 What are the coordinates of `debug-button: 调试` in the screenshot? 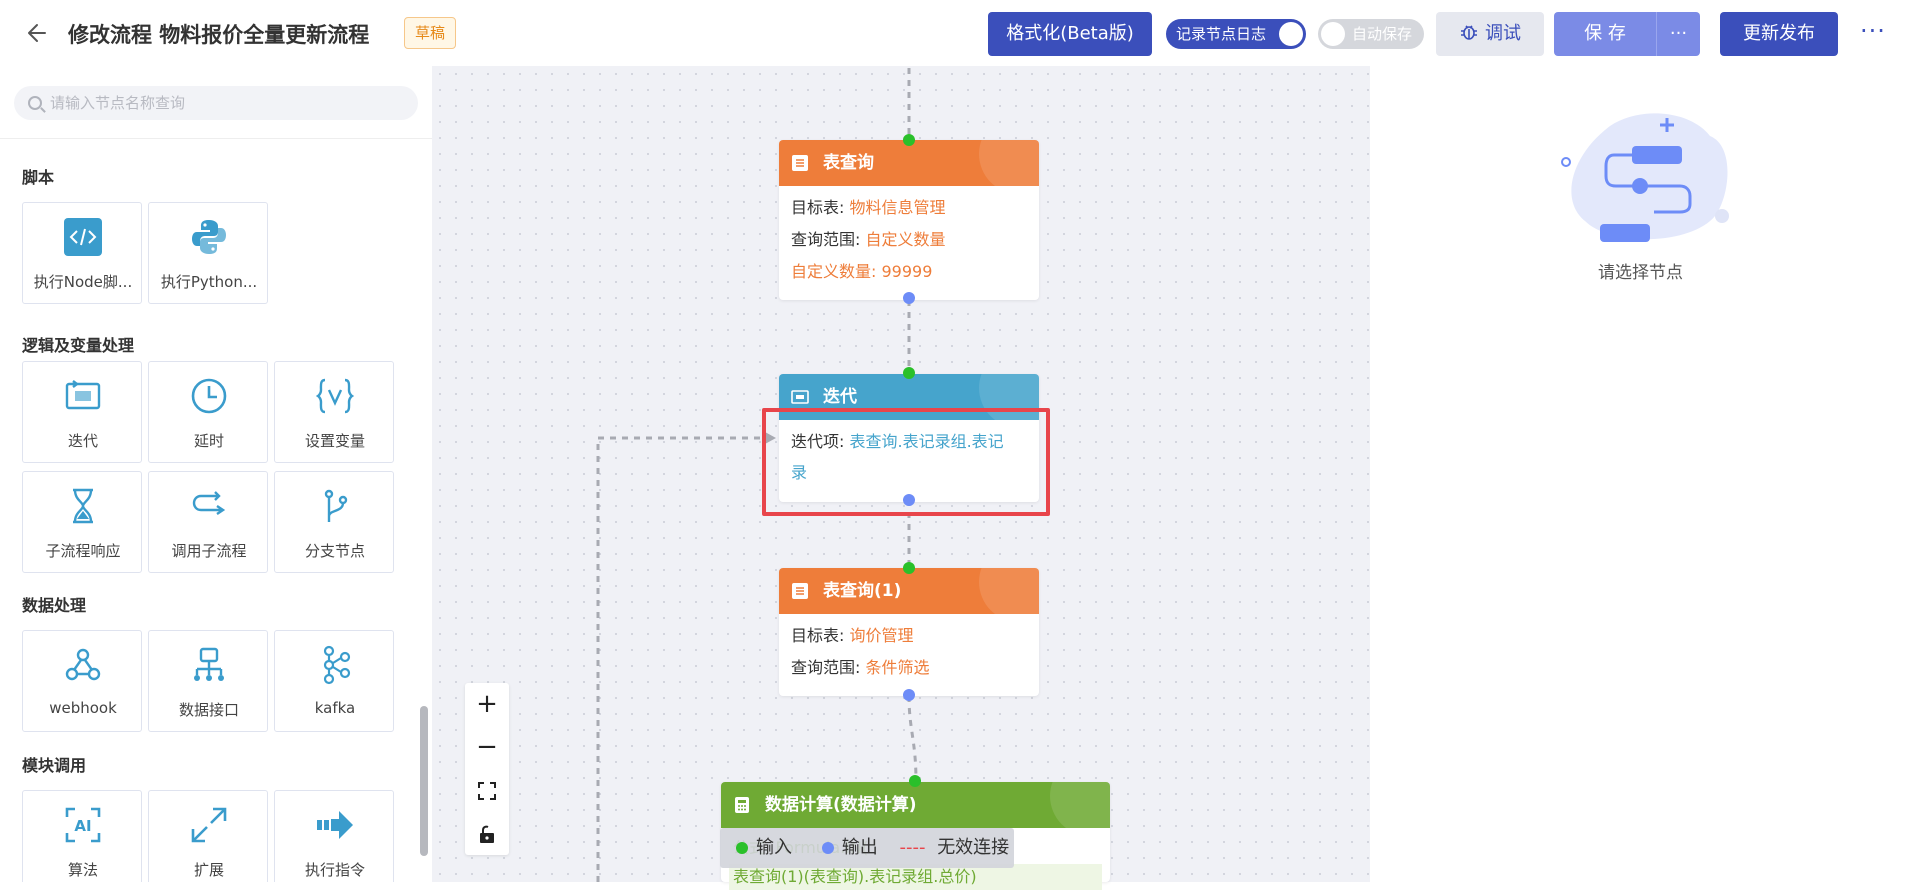 It's located at (1490, 34).